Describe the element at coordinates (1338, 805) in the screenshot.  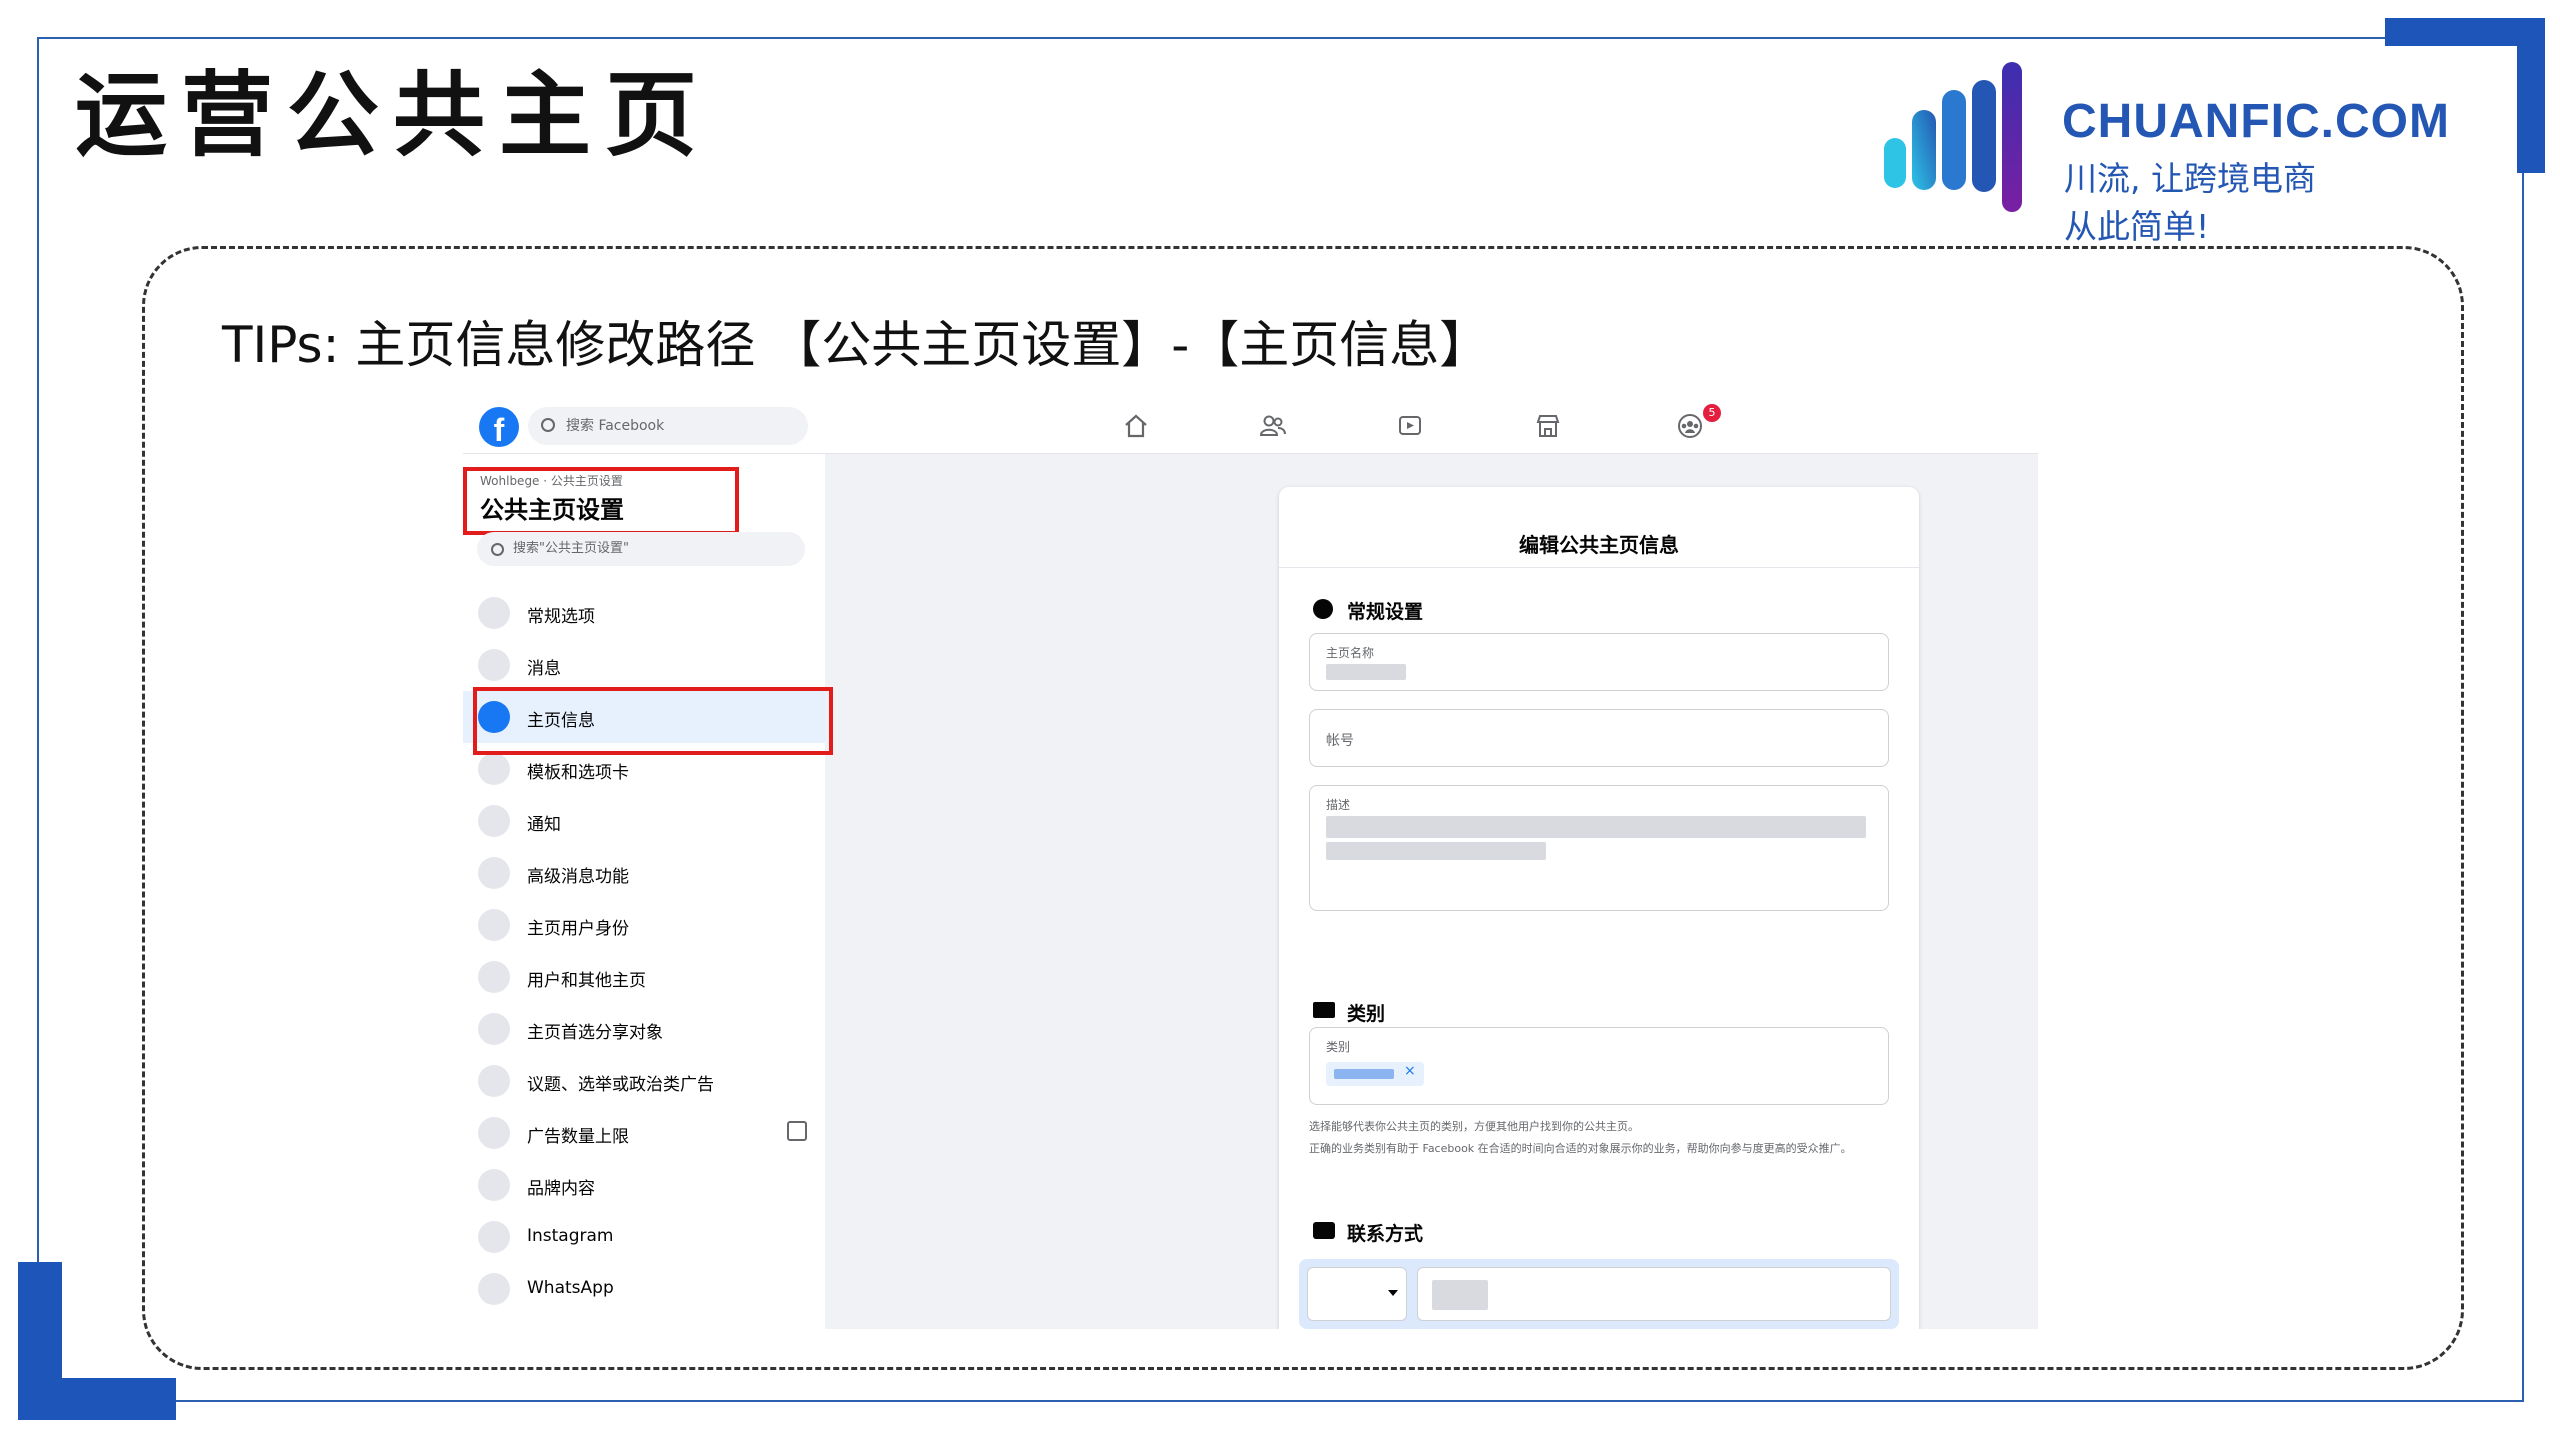
I see `field-label: 描述` at that location.